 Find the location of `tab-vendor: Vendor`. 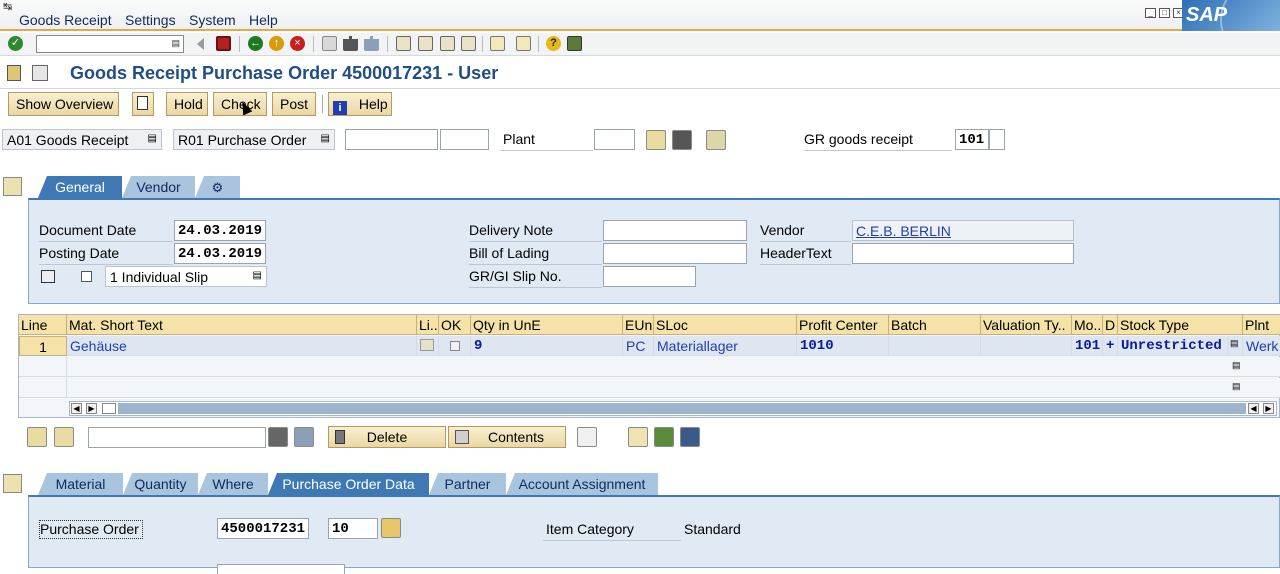

tab-vendor: Vendor is located at coordinates (158, 187).